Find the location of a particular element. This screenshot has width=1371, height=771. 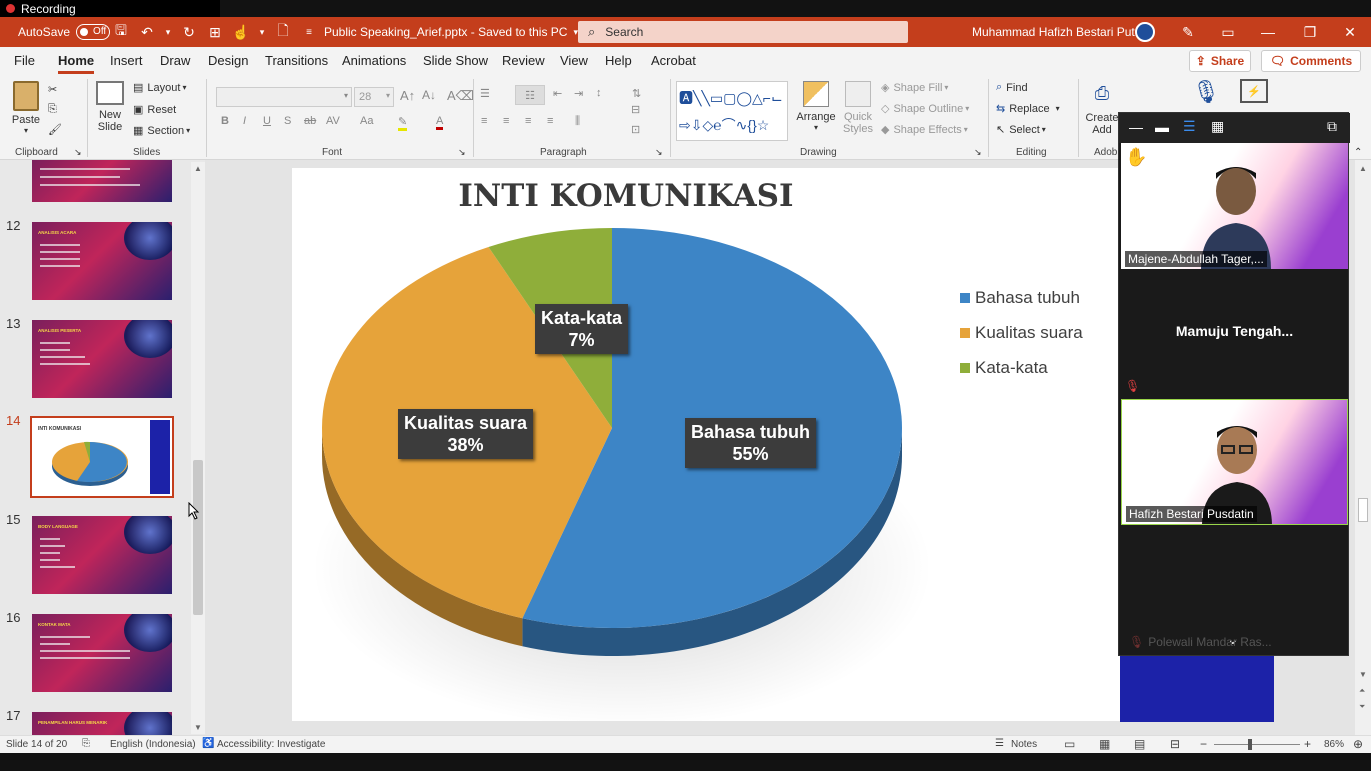

connector-icon: ⌐ is located at coordinates (767, 98).